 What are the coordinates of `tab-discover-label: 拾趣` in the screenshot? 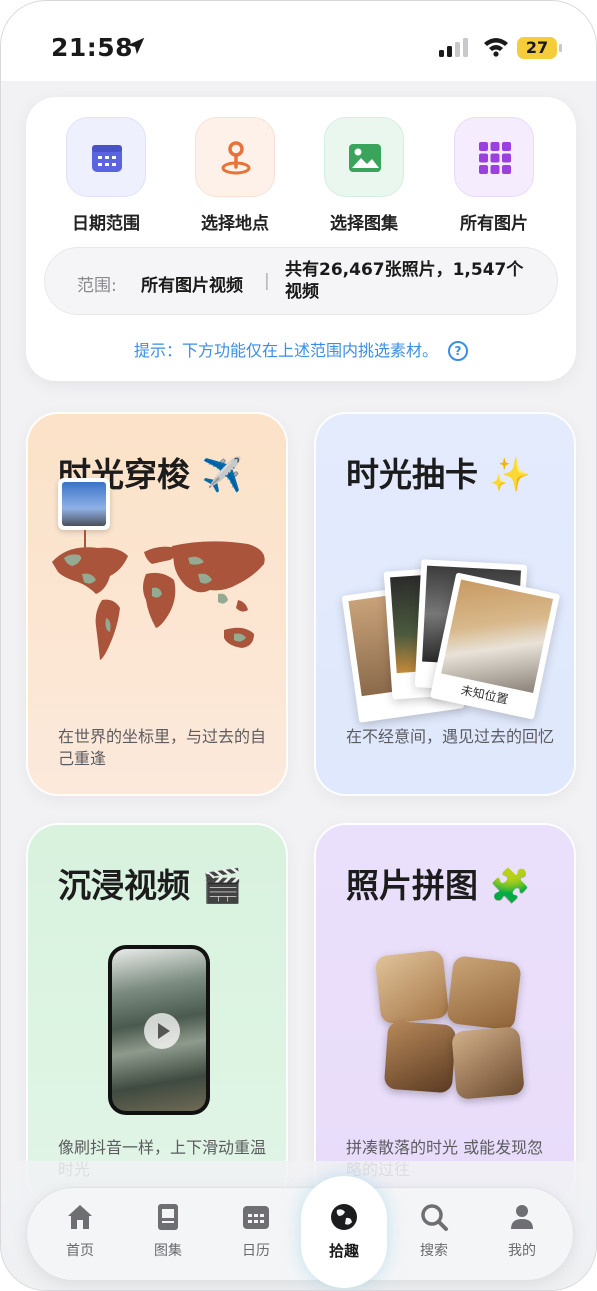 It's located at (343, 1251).